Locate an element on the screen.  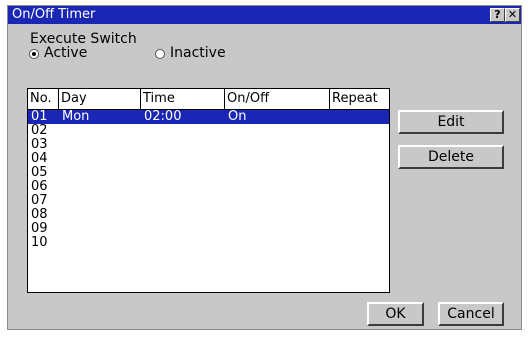
table-row: 06 is located at coordinates (208, 187).